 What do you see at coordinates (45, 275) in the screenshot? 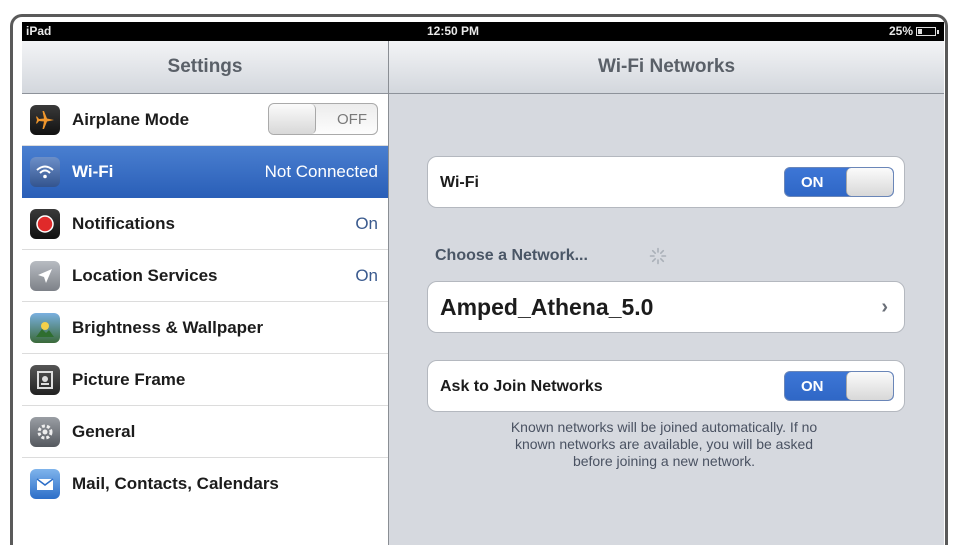
I see `location-icon` at bounding box center [45, 275].